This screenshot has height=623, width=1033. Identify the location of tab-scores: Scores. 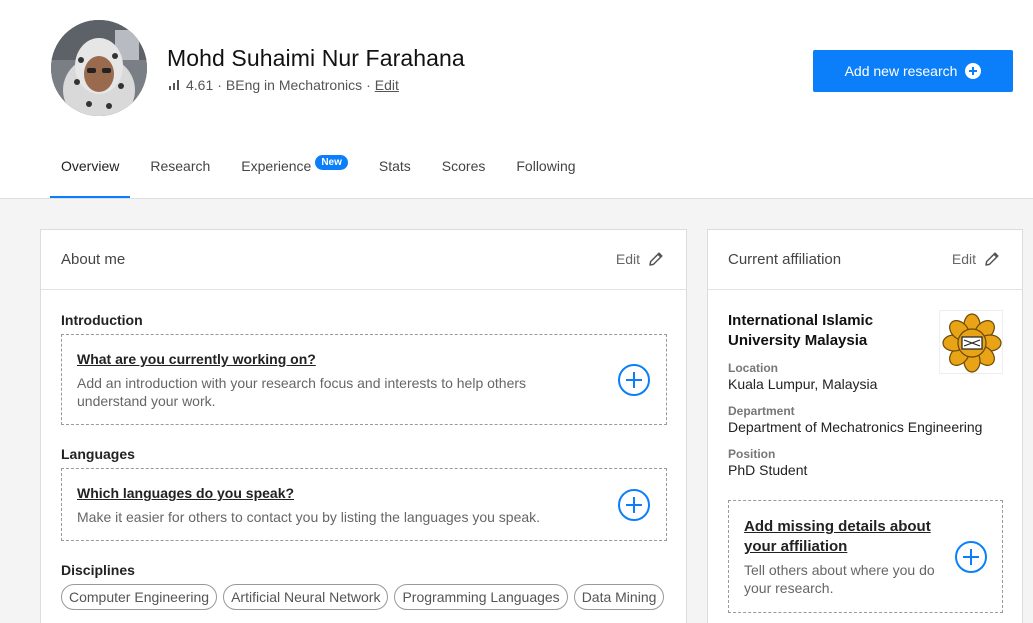
(464, 172).